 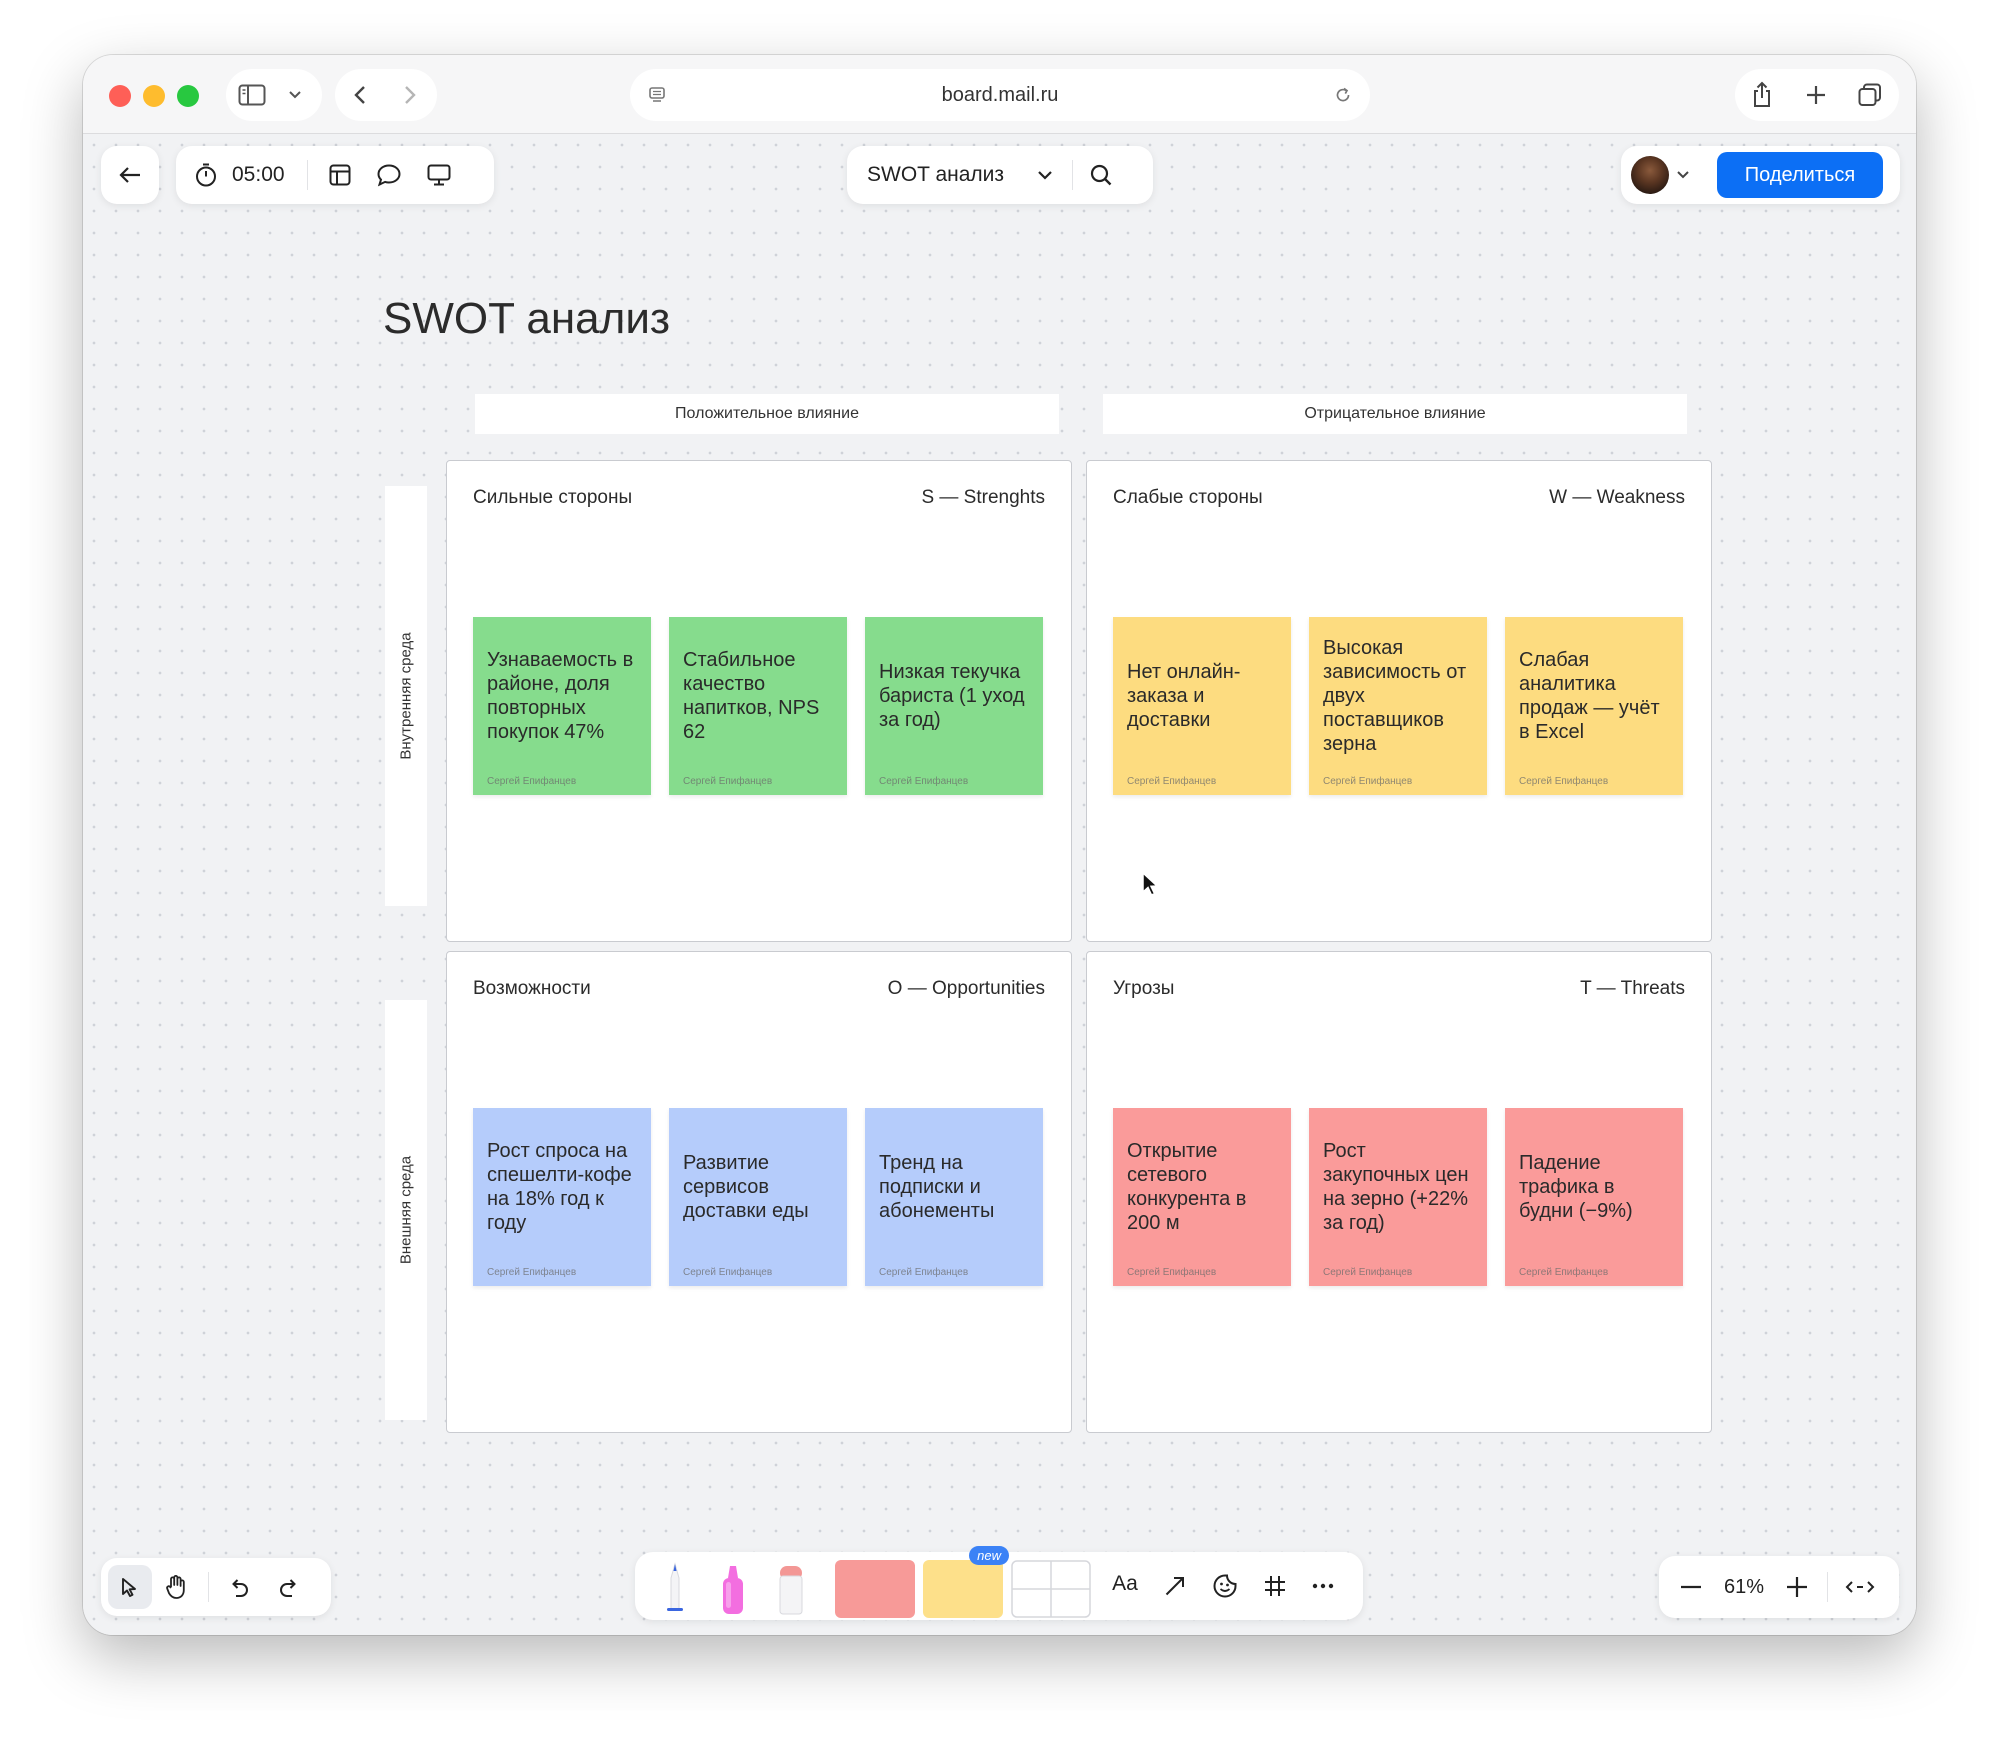 I want to click on new-tab-icon, so click(x=1816, y=95).